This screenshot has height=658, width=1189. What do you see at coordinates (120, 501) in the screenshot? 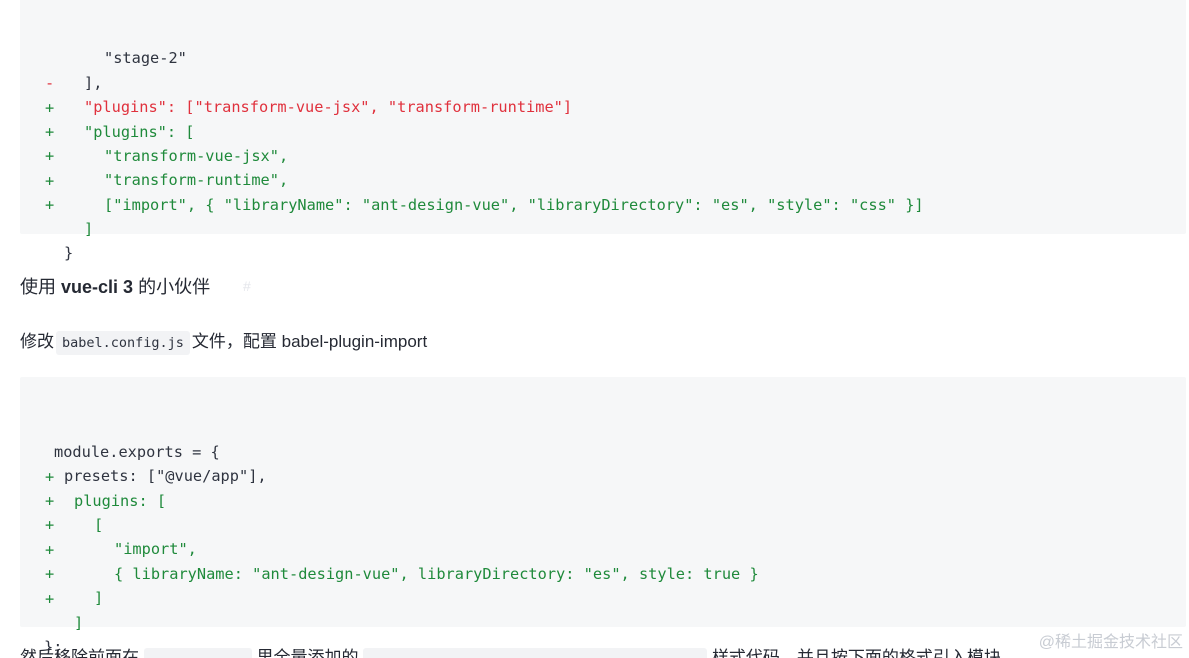
I see `code-text: plugins: [` at bounding box center [120, 501].